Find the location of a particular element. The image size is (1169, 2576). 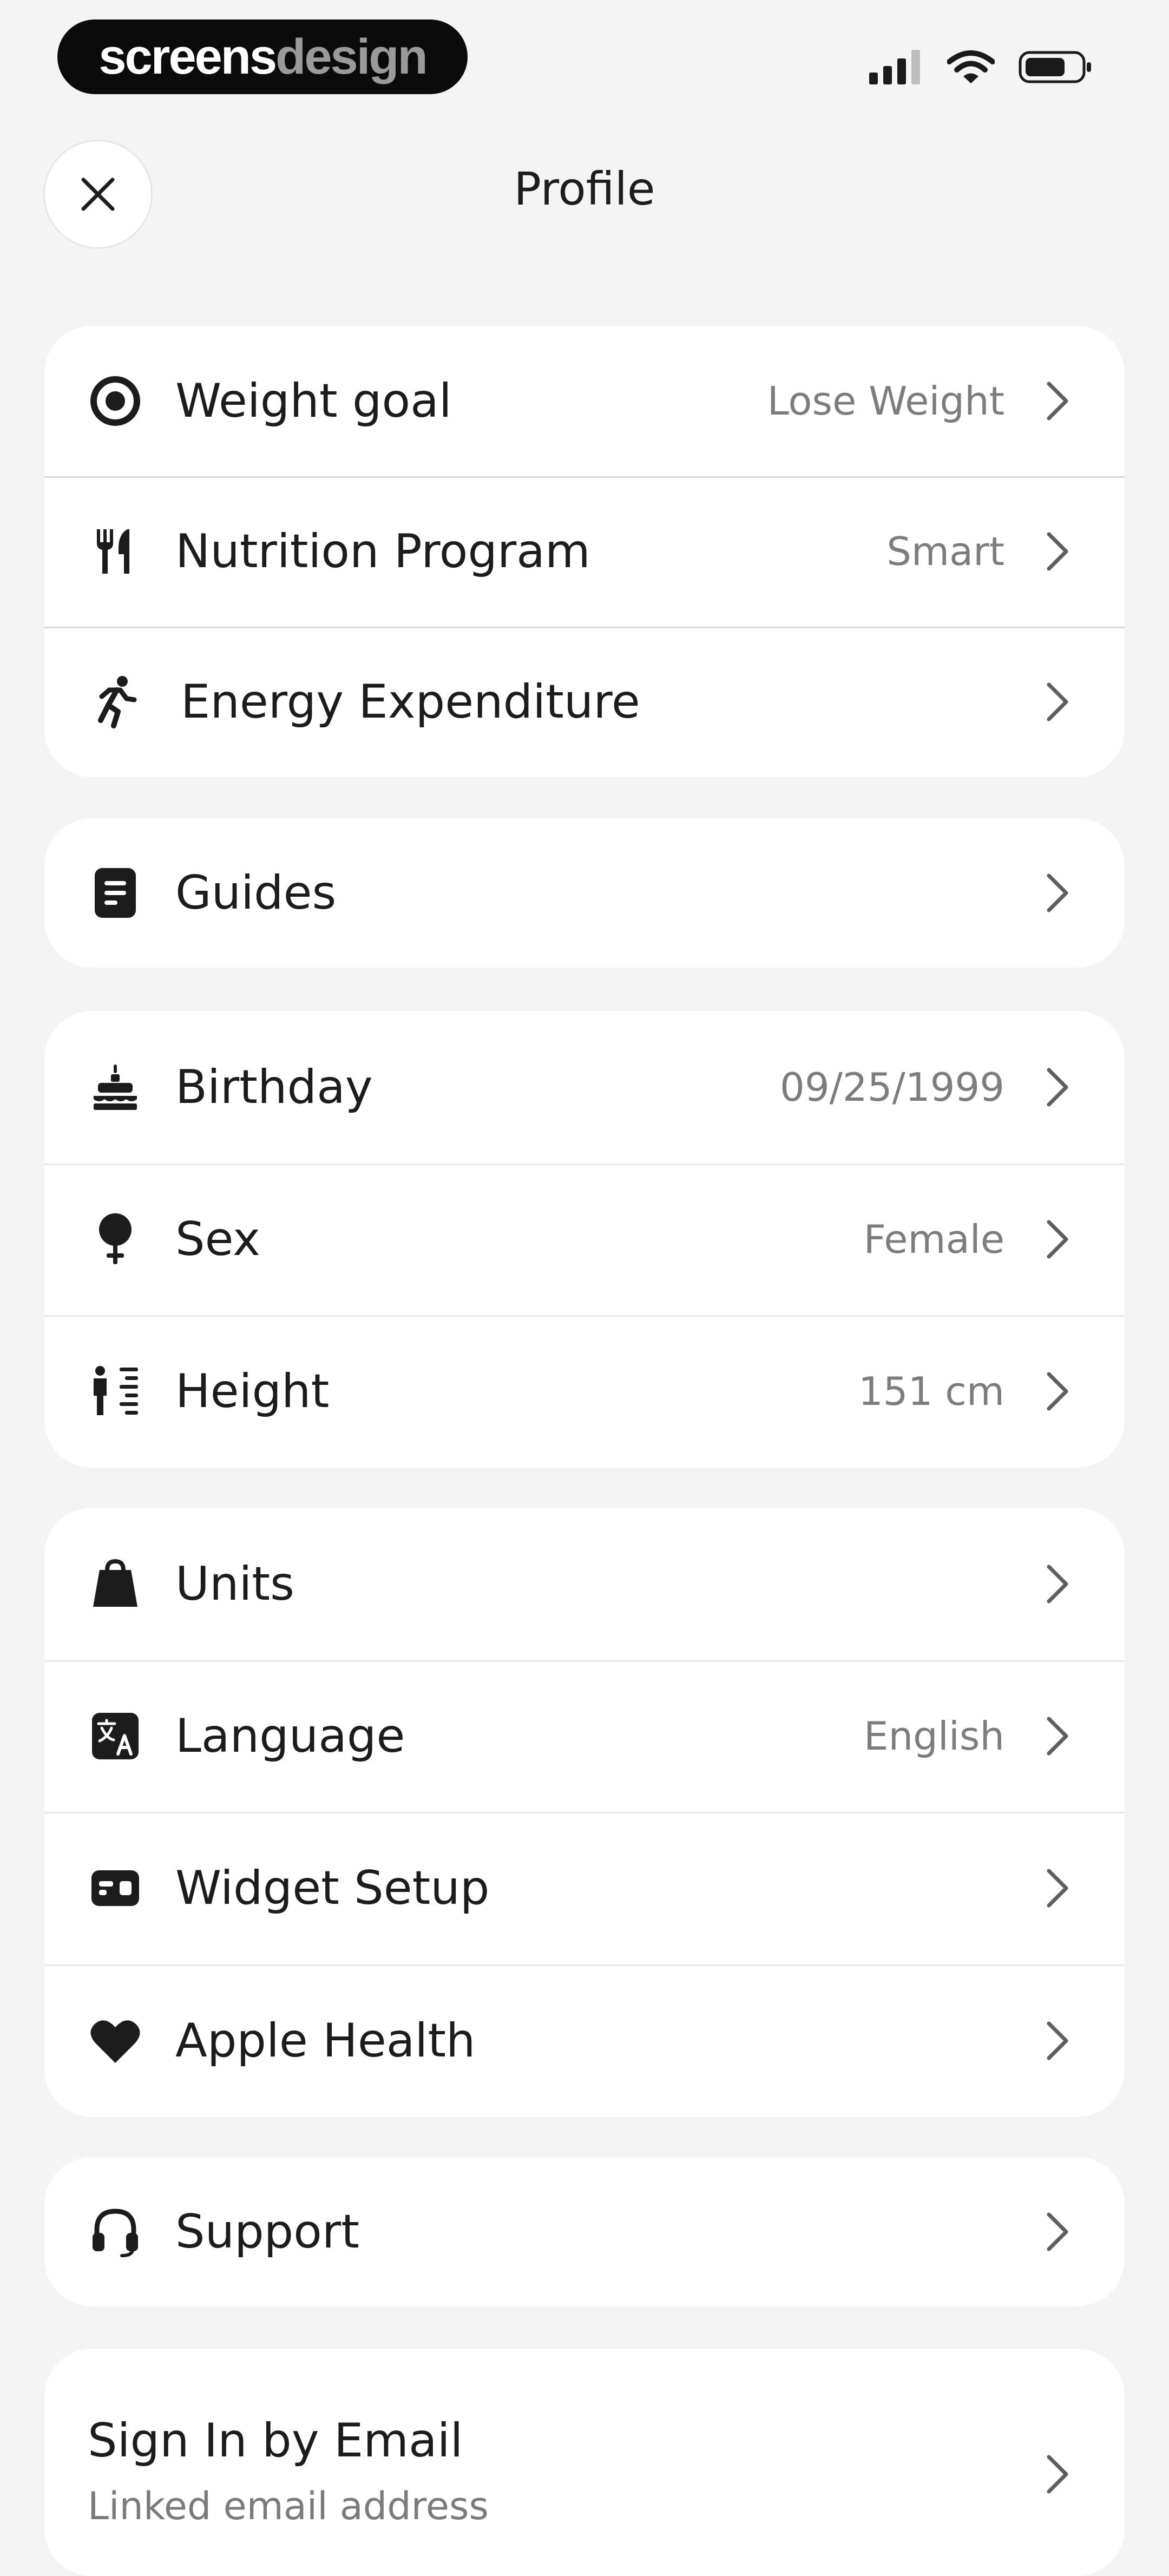

guides-label: Guides is located at coordinates (256, 893).